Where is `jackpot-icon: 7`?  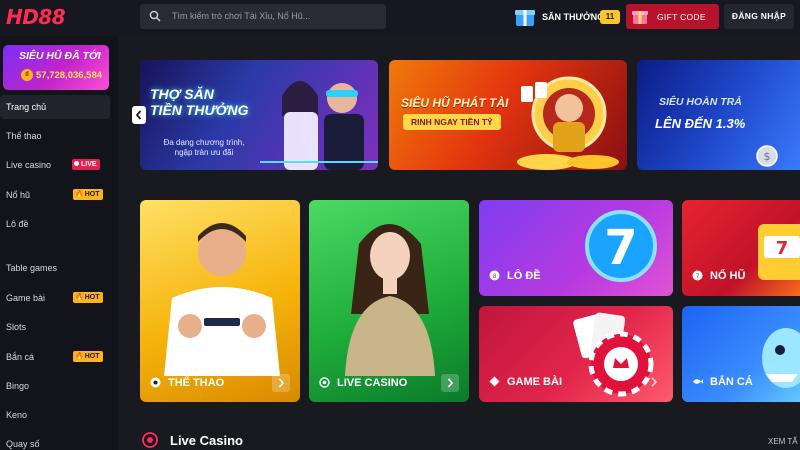
jackpot-icon: 7 is located at coordinates (697, 275).